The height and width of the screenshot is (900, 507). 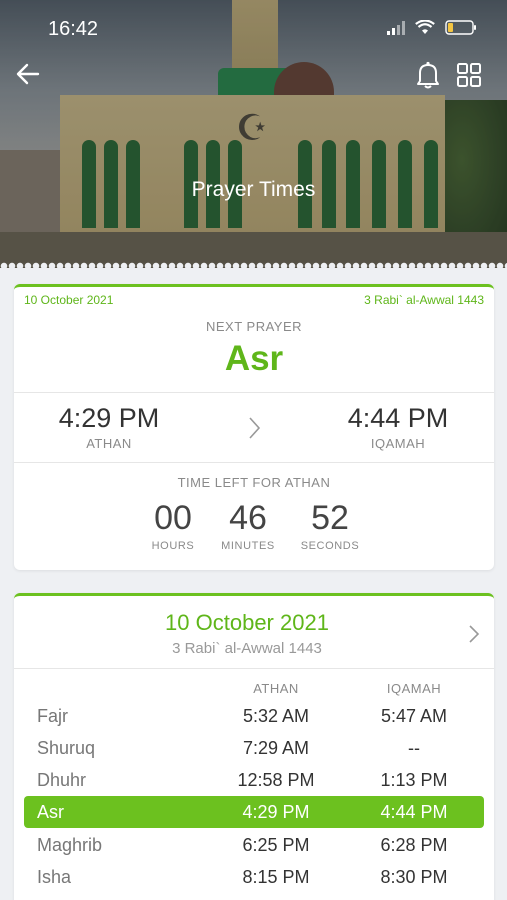 I want to click on athan-time: 4:29 PM, so click(x=109, y=418).